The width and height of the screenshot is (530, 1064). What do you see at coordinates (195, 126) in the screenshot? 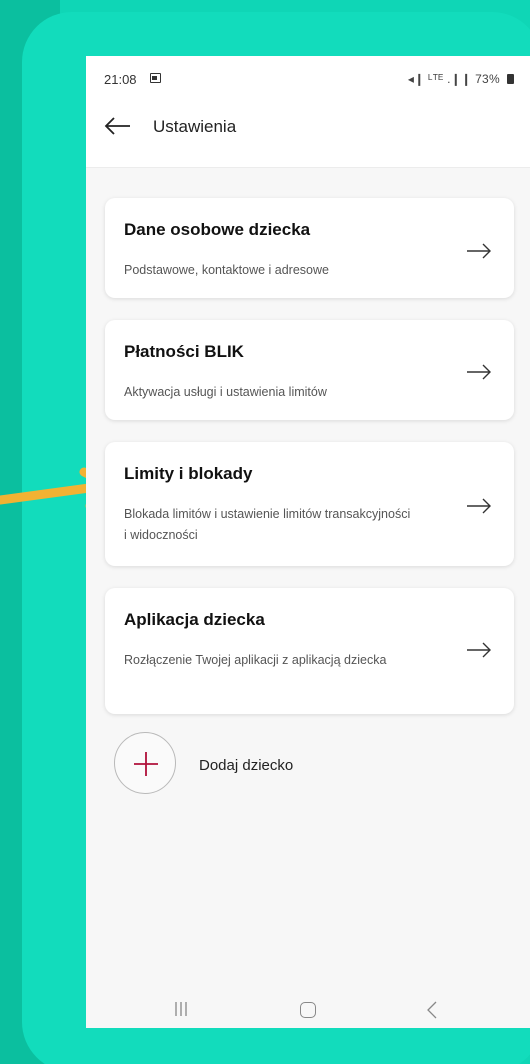
I see `page-title: Ustawienia` at bounding box center [195, 126].